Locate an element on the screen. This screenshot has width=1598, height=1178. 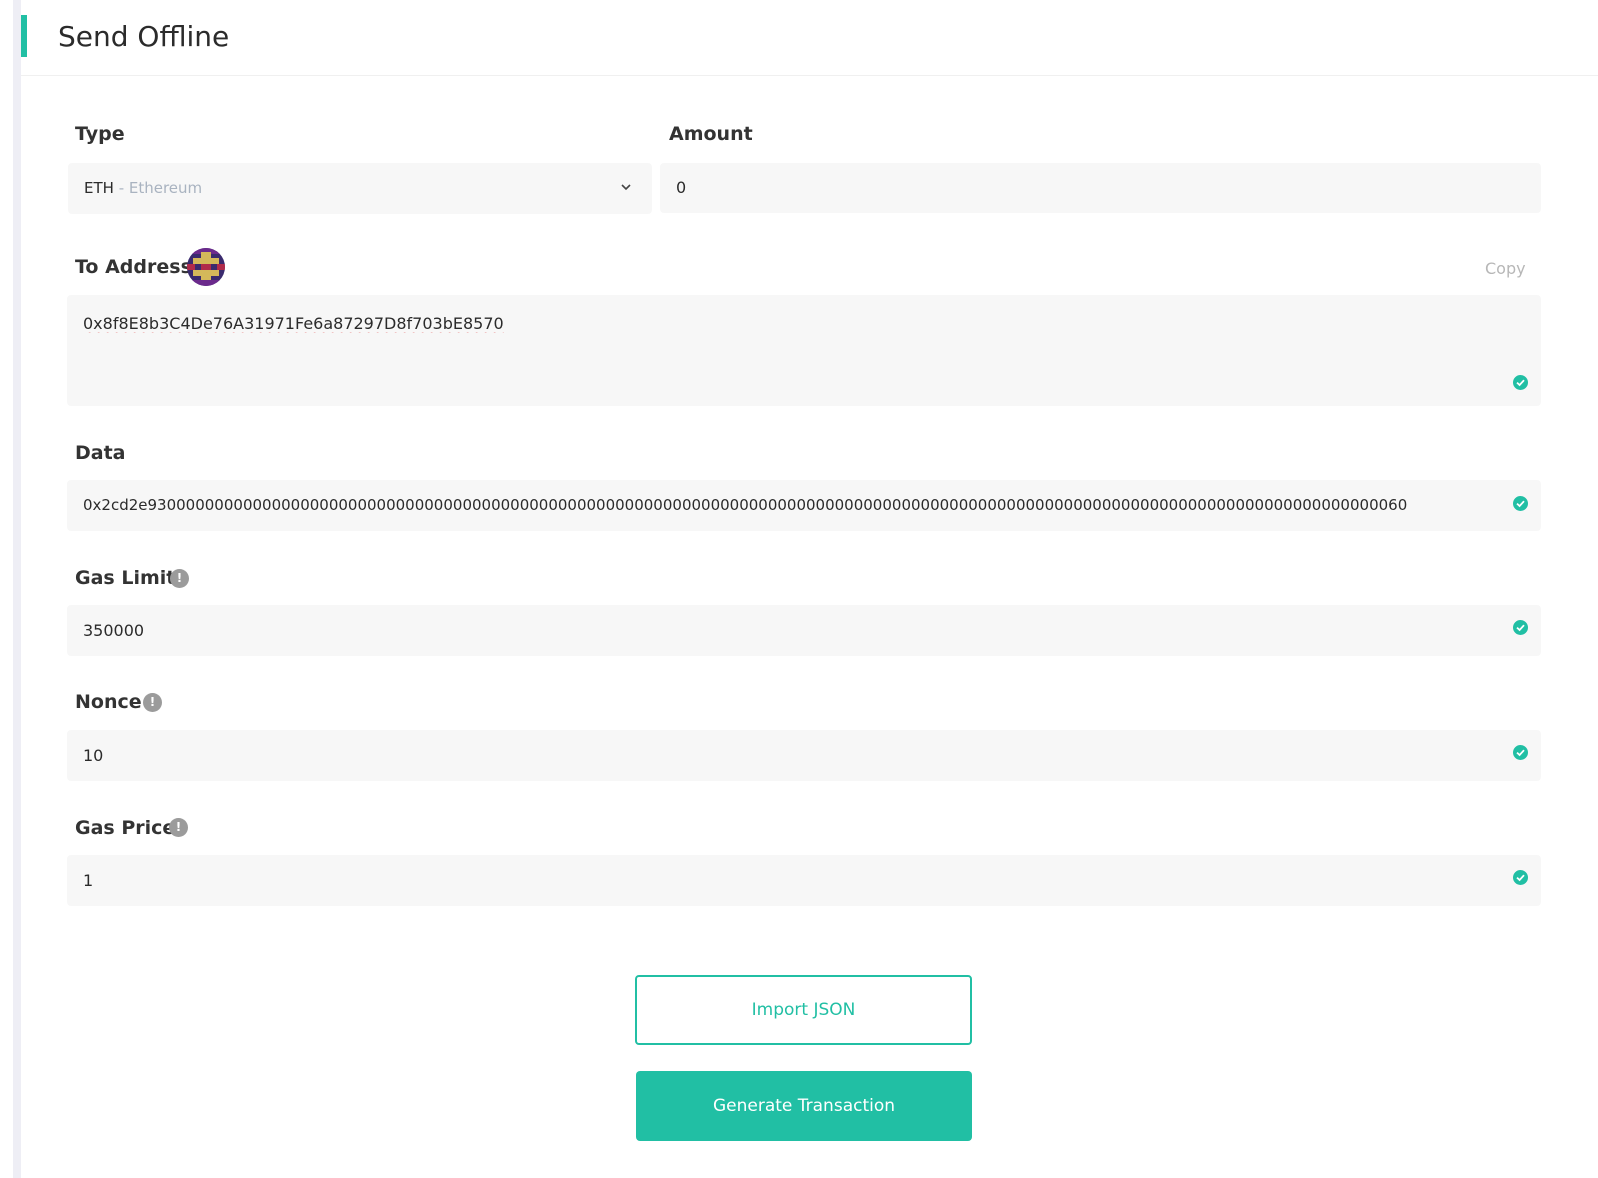
amount-input: 0 is located at coordinates (1100, 188).